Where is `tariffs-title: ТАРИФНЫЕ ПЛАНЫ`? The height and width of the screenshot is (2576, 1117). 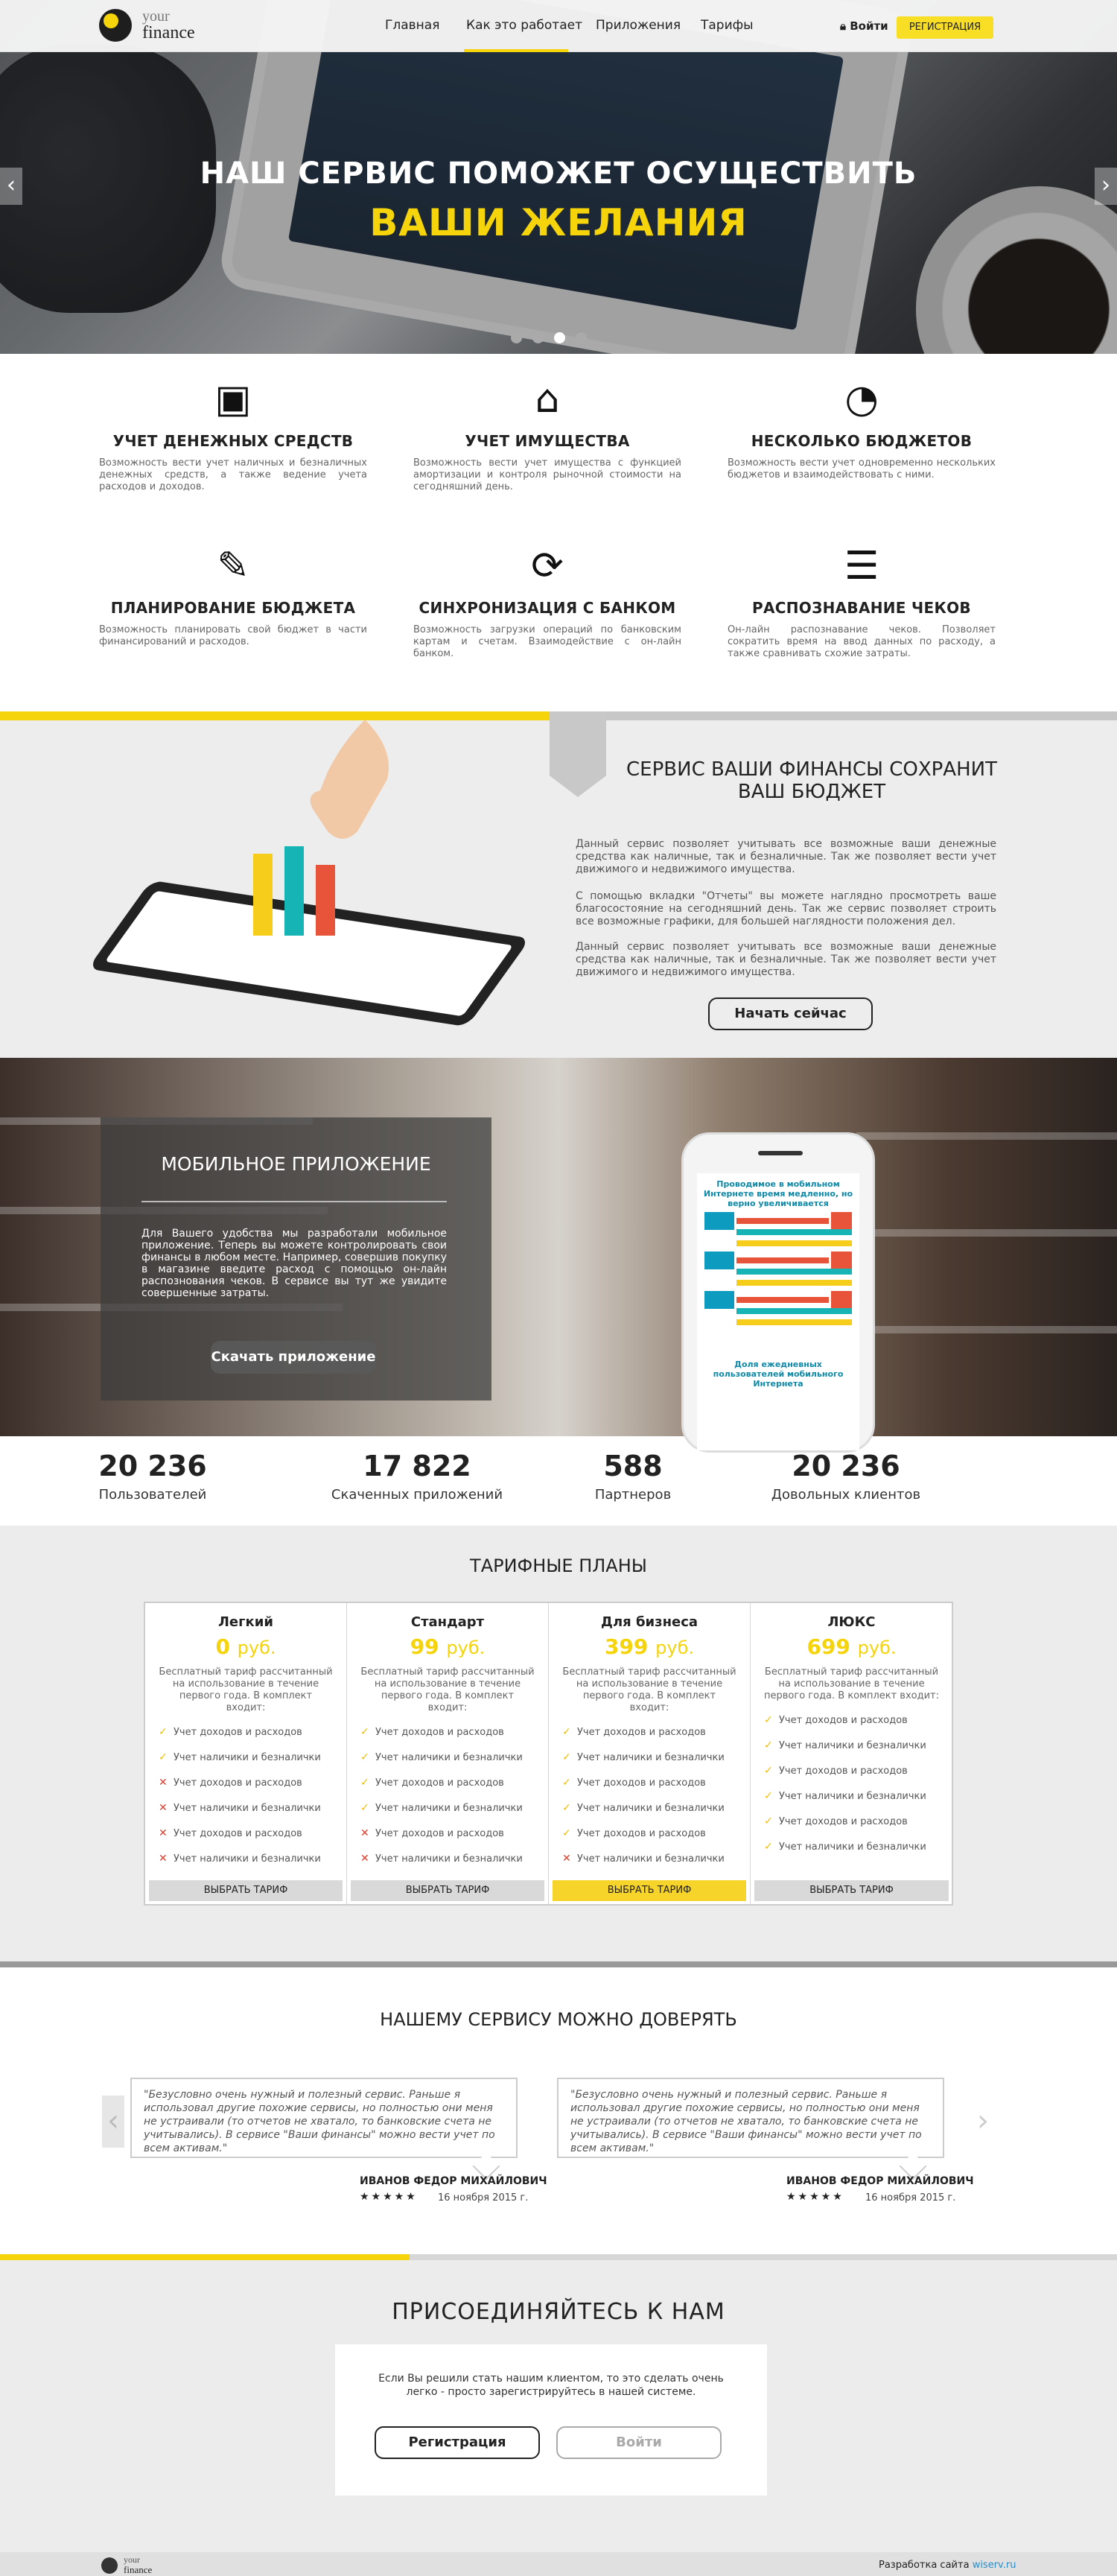 tariffs-title: ТАРИФНЫЕ ПЛАНЫ is located at coordinates (558, 1566).